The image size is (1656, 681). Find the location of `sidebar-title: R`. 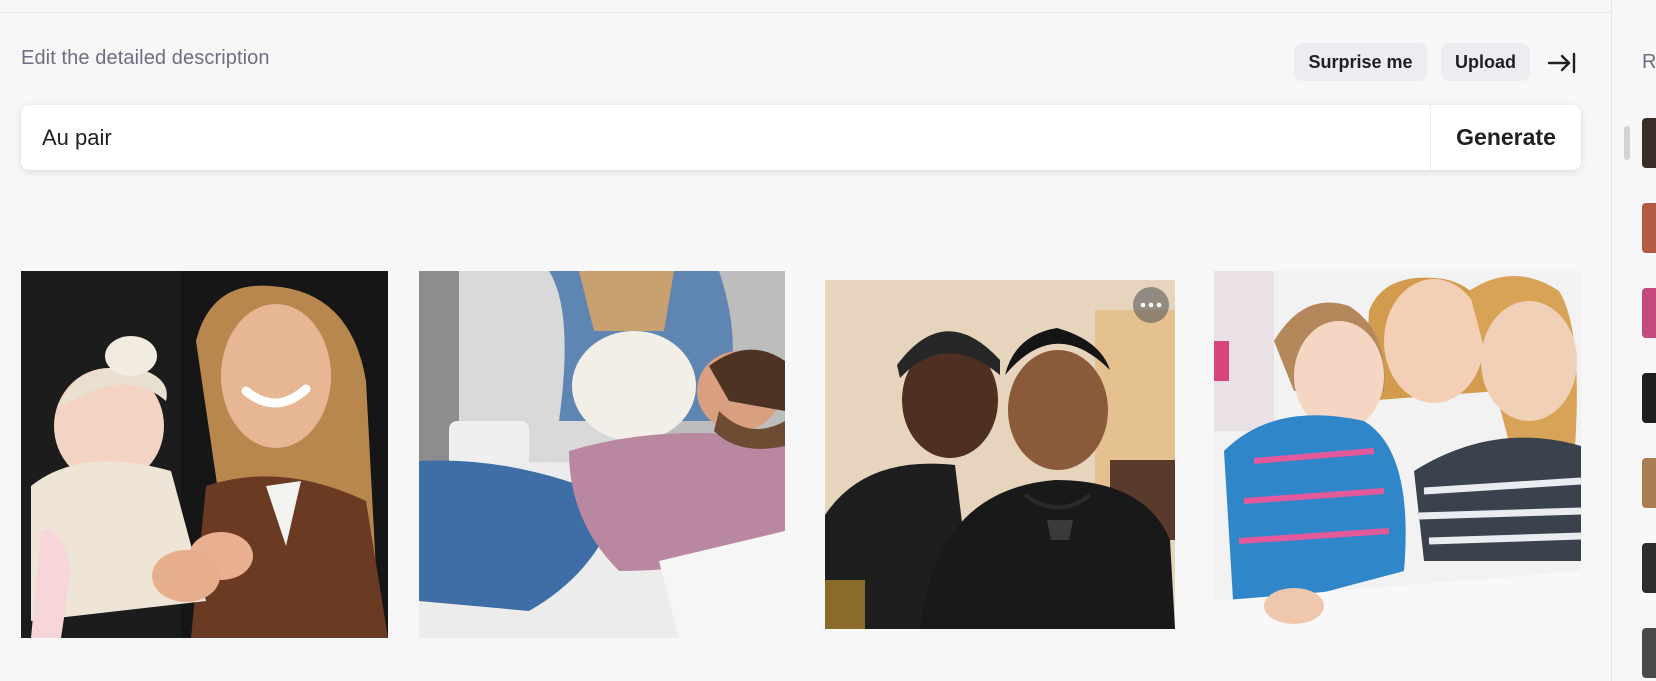

sidebar-title: R is located at coordinates (1649, 62).